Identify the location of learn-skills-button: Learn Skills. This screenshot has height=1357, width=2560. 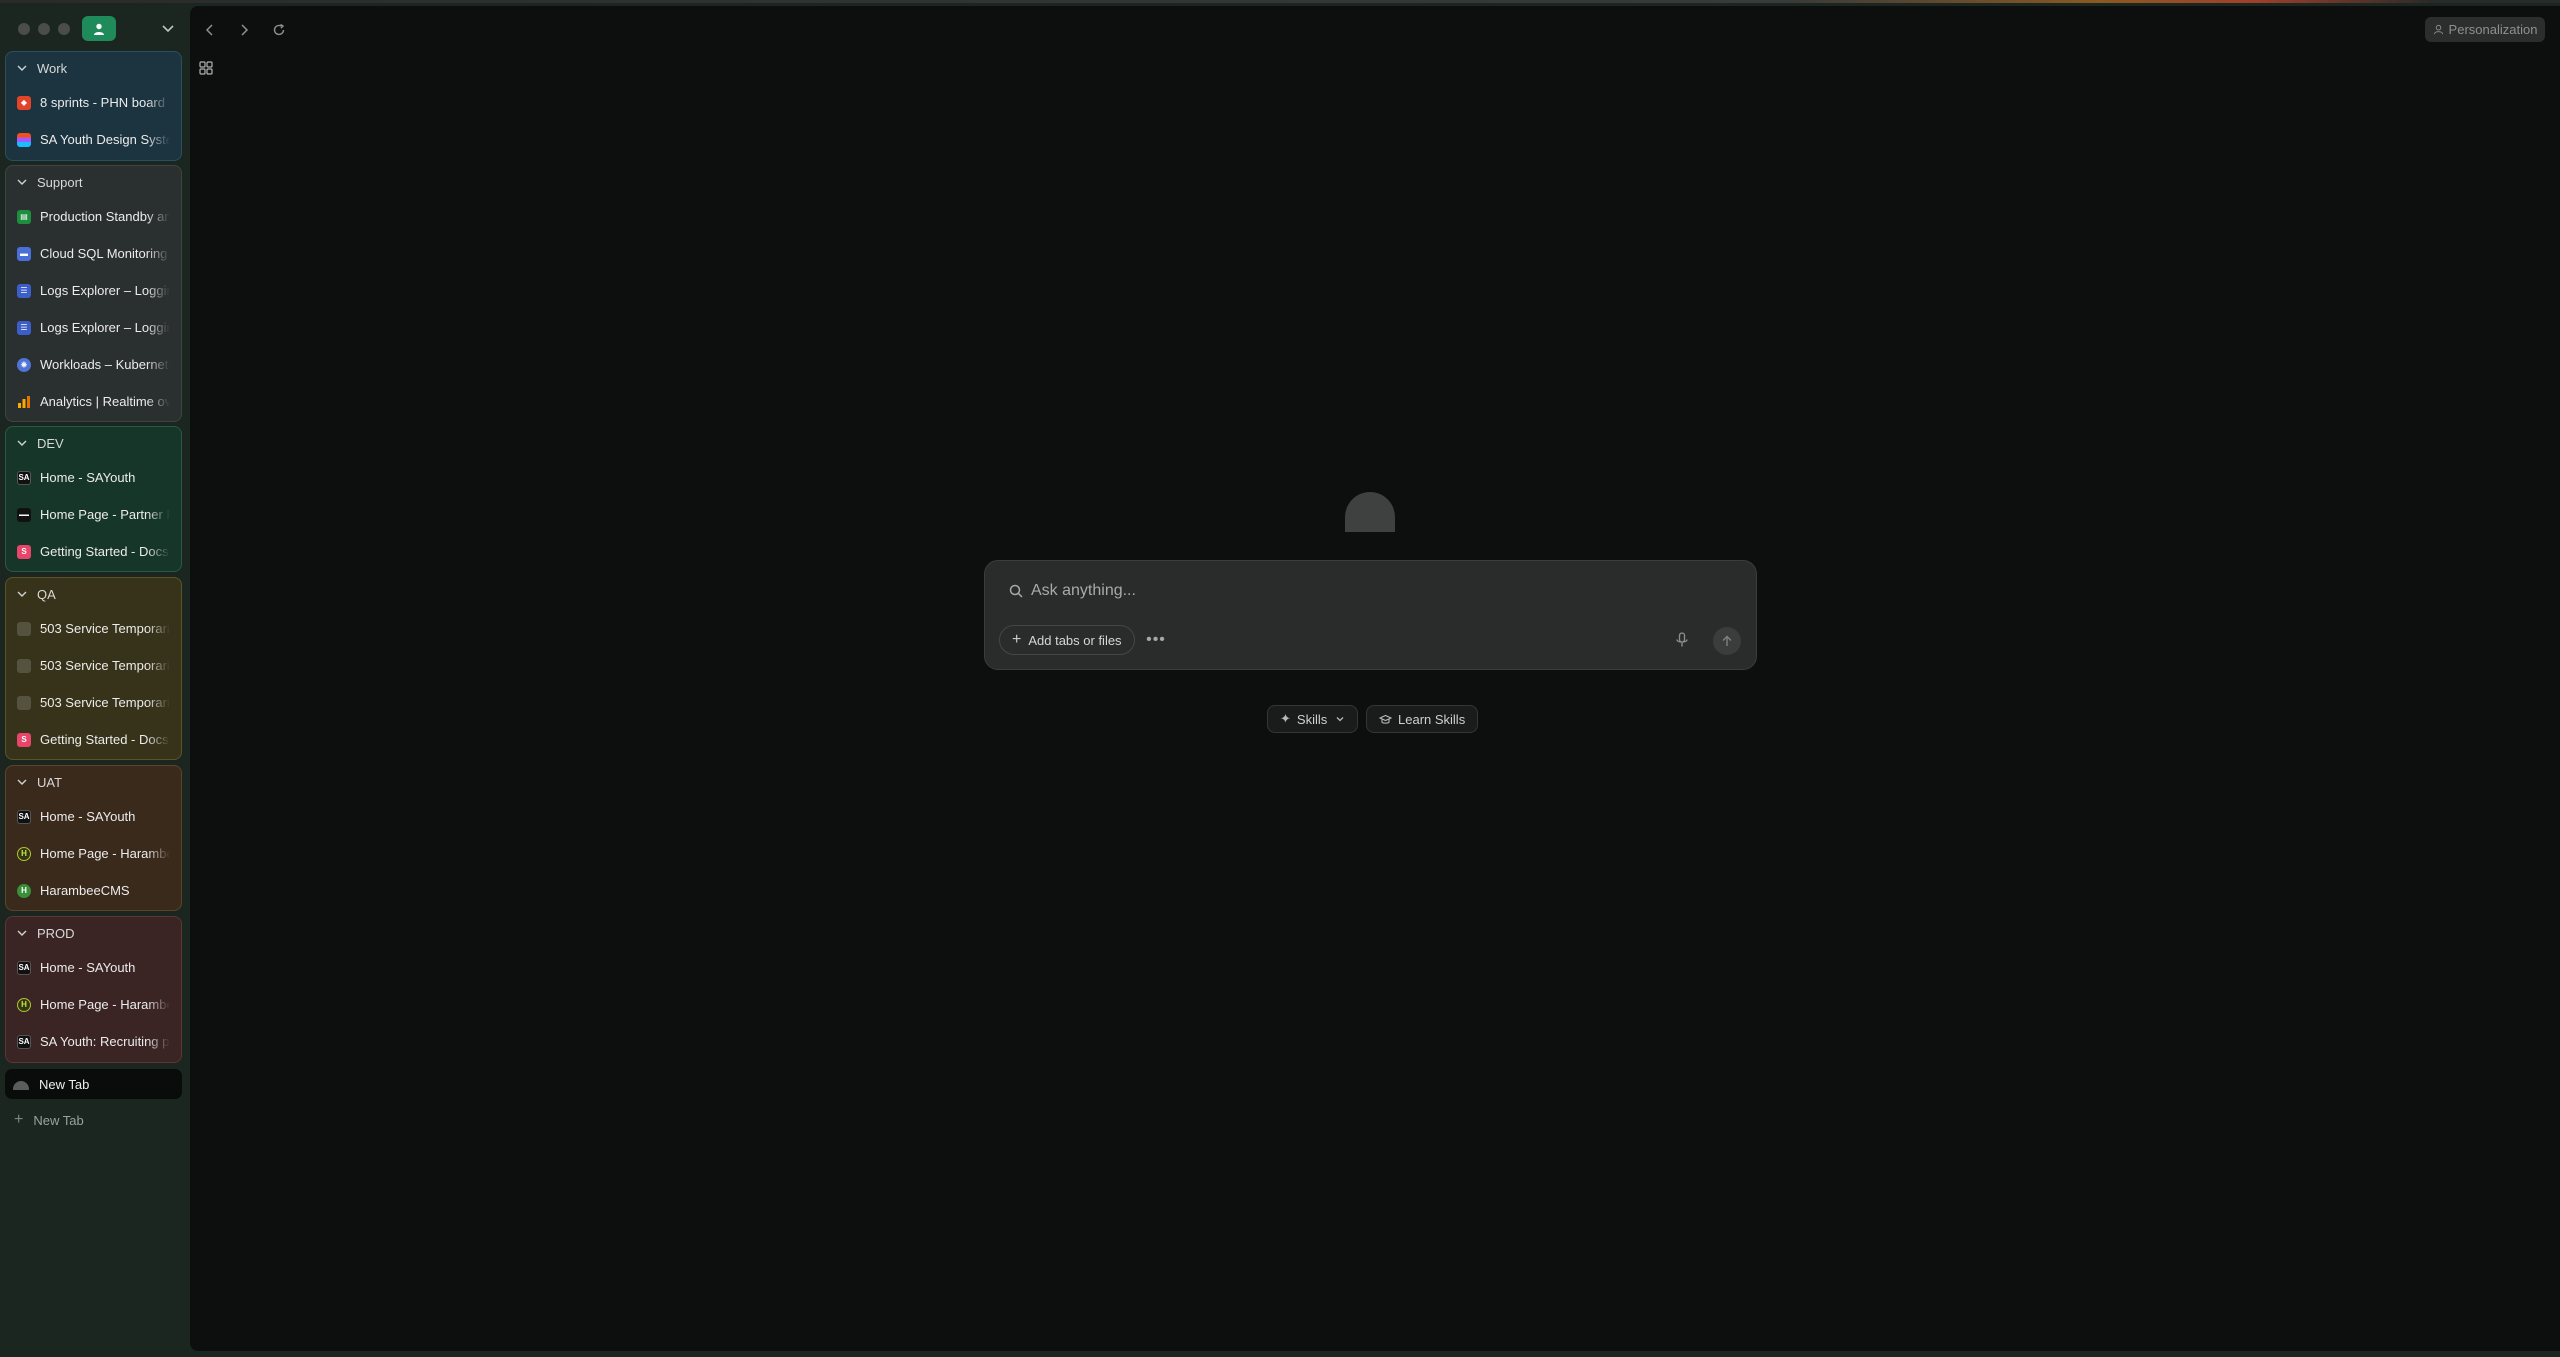
(1422, 719).